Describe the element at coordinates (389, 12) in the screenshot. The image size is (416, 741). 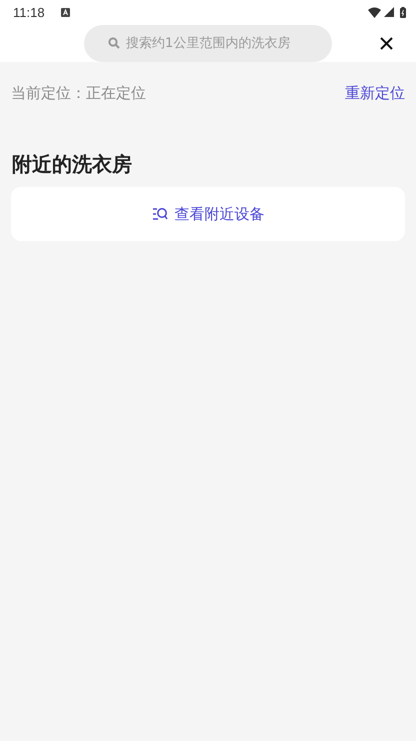
I see `signal-icon` at that location.